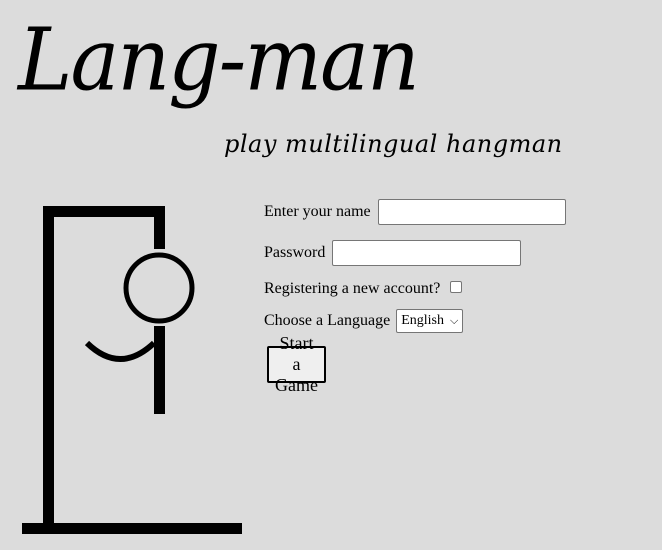 The image size is (662, 550). What do you see at coordinates (456, 287) in the screenshot?
I see `register-checkbox` at bounding box center [456, 287].